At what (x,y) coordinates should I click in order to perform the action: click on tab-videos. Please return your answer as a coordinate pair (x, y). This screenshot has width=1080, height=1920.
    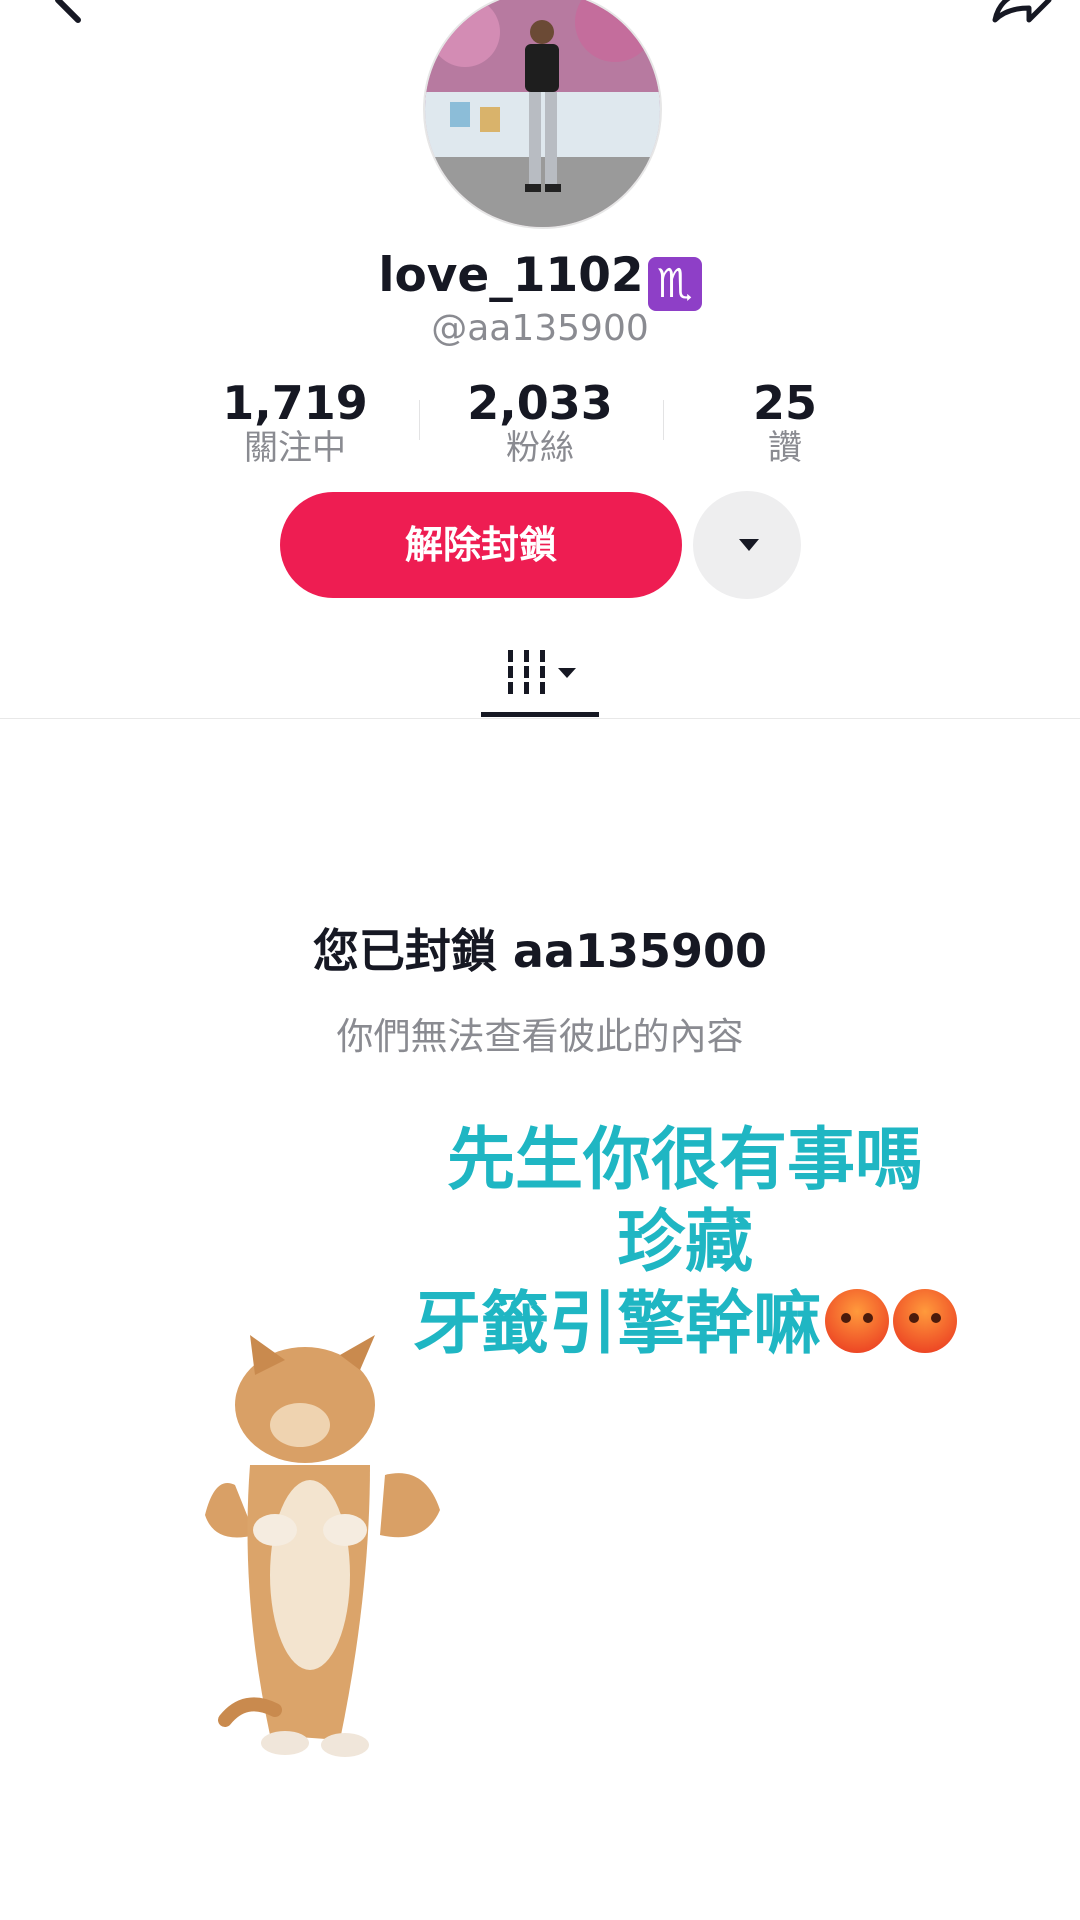
    Looking at the image, I should click on (540, 679).